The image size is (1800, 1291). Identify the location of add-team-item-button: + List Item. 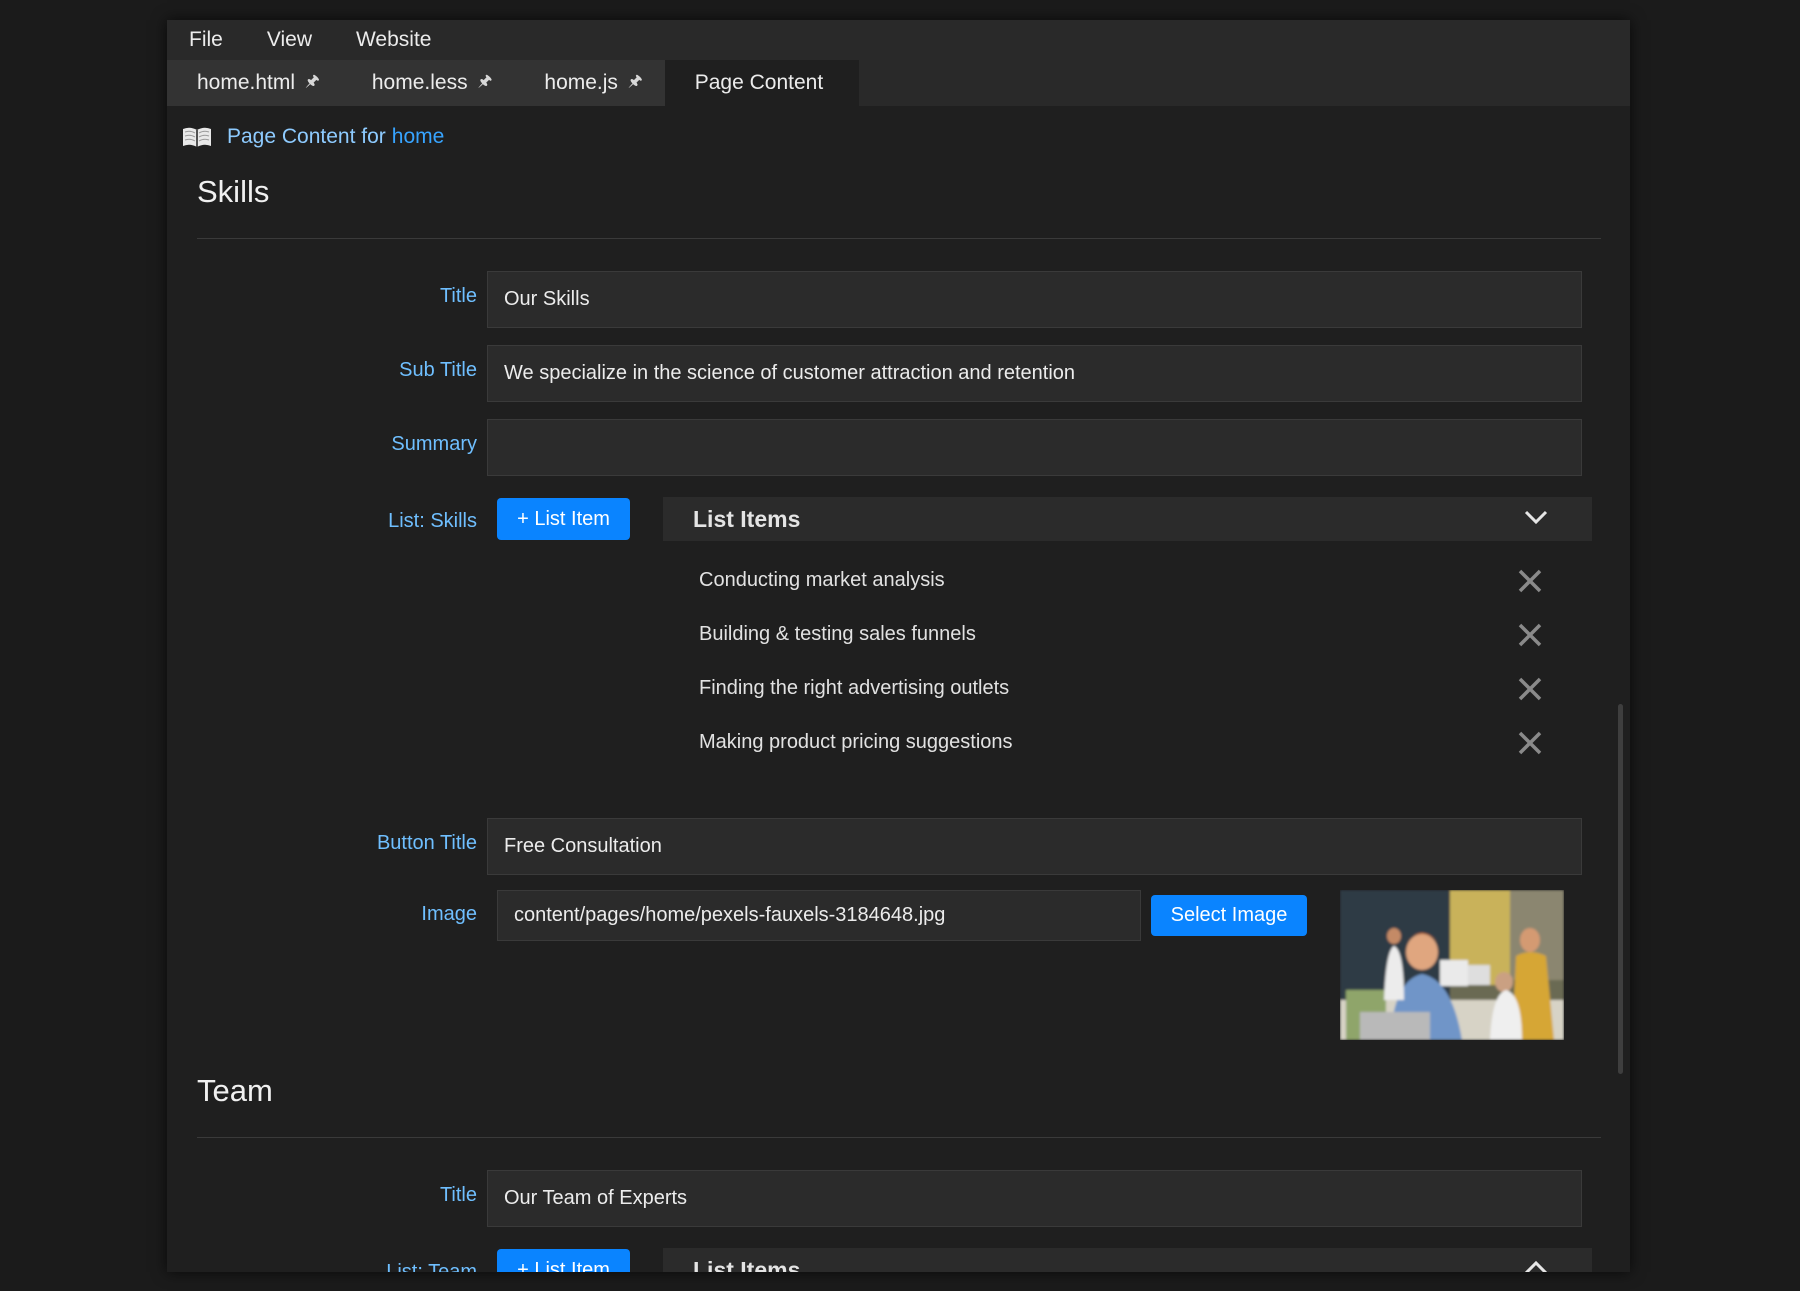
(563, 1260).